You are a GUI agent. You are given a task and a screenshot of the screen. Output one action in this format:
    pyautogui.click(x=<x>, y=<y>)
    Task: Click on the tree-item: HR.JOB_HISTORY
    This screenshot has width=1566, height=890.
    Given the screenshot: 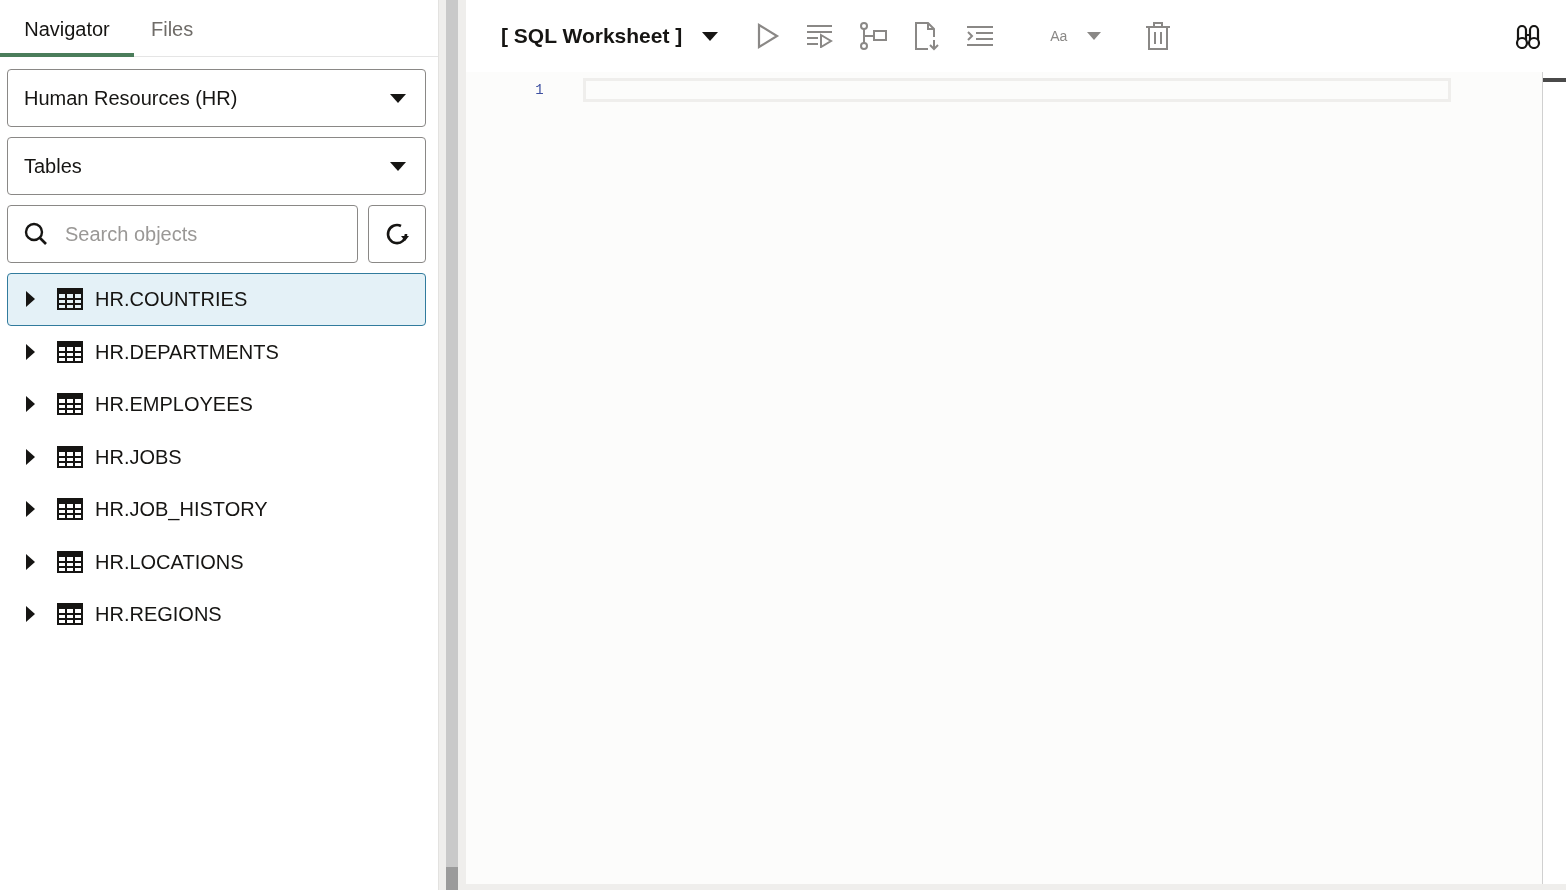 What is the action you would take?
    pyautogui.click(x=216, y=509)
    